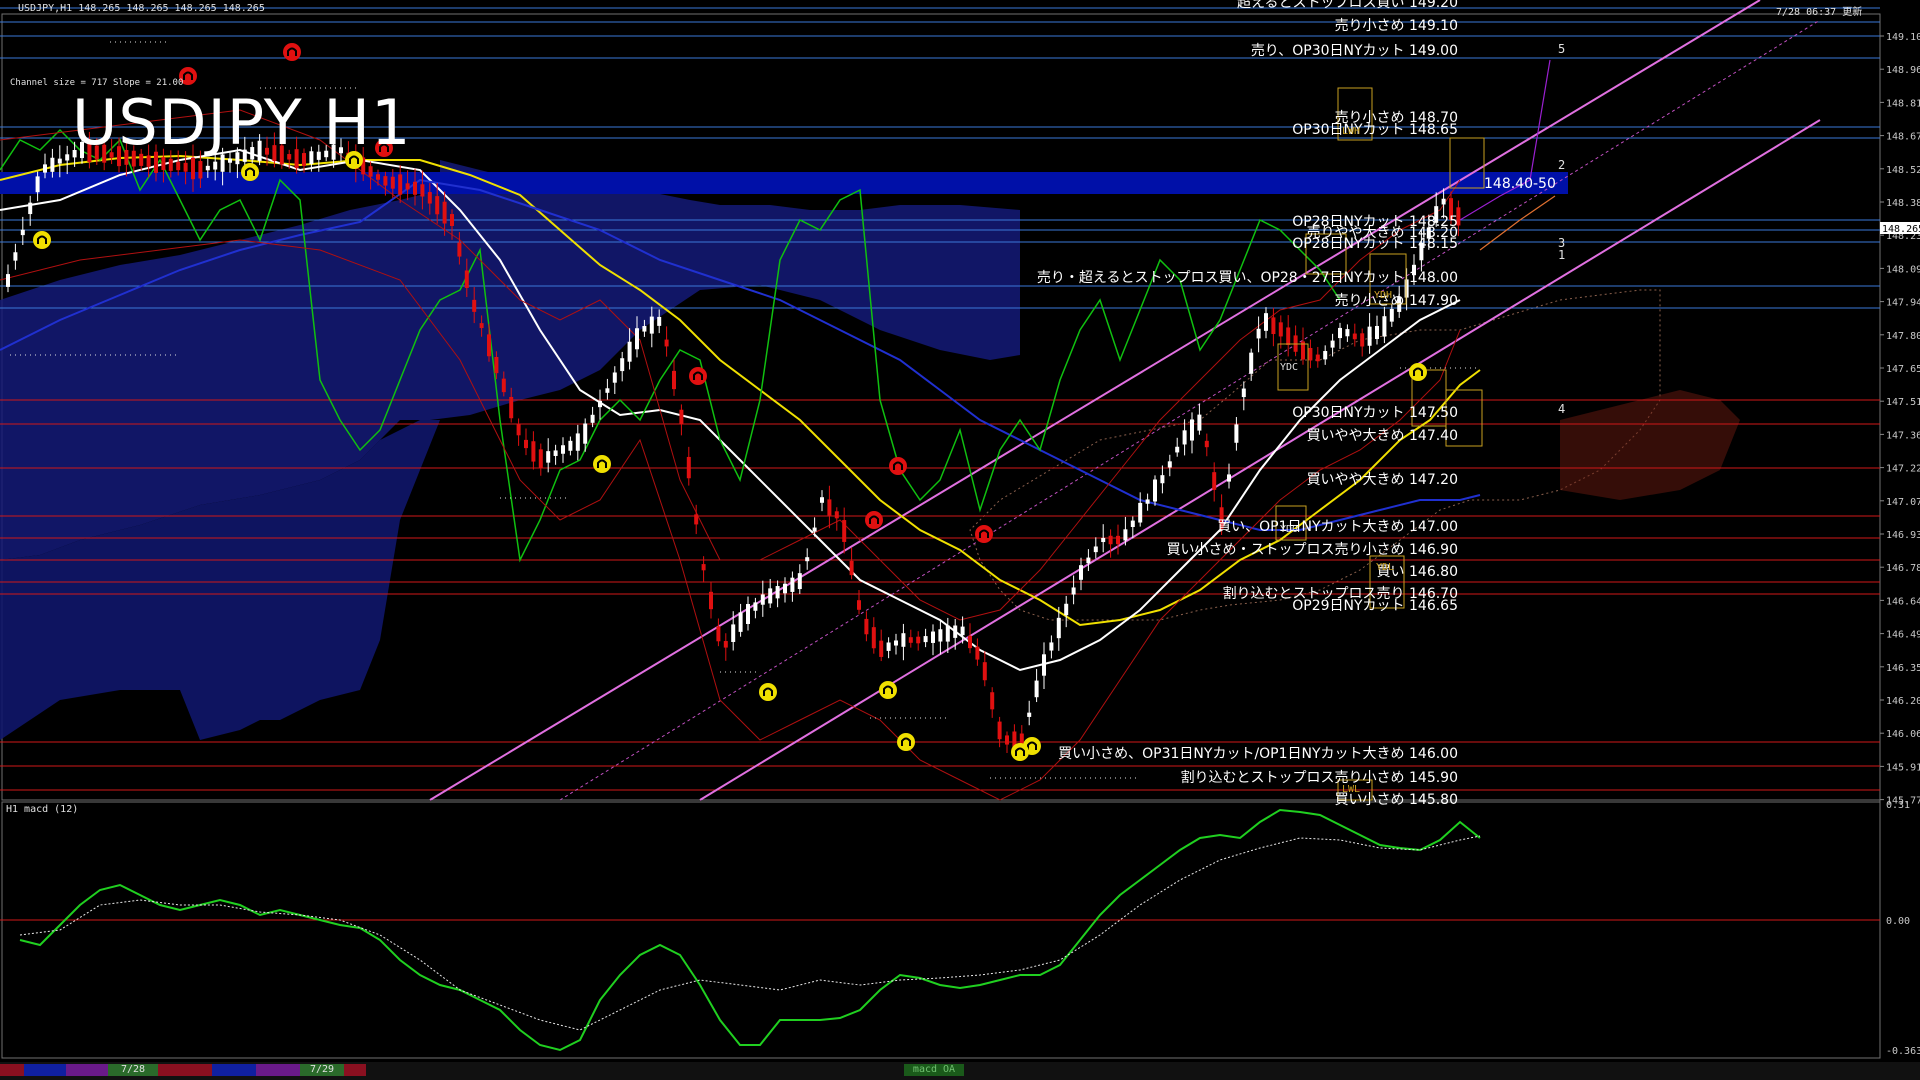  Describe the element at coordinates (1903, 502) in the screenshot. I see `price-tick-label: 147.075` at that location.